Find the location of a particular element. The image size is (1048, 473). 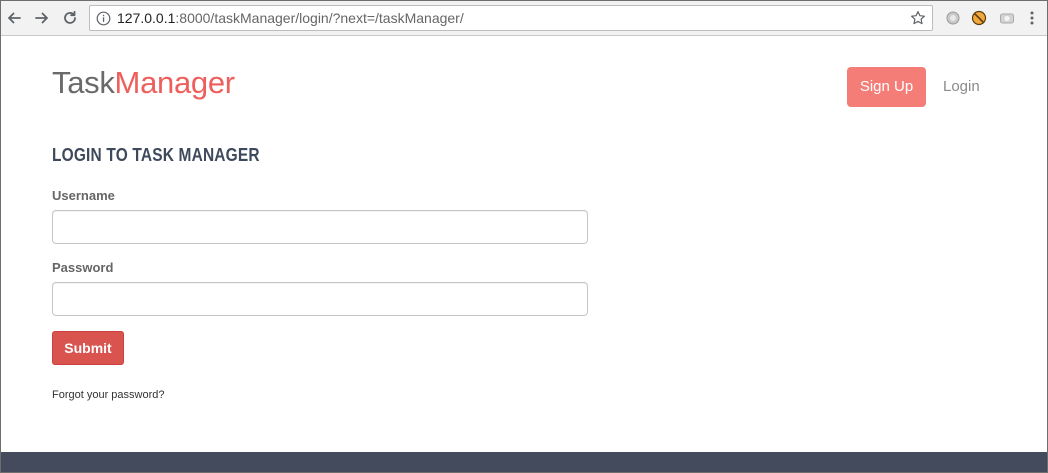

brand-manager: Manager is located at coordinates (175, 82).